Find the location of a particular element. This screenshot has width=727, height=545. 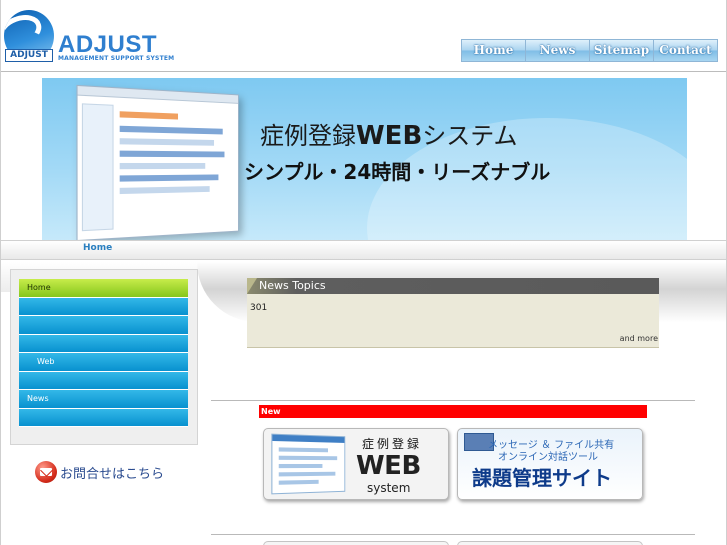

nav-contact-button: Contact is located at coordinates (685, 50).